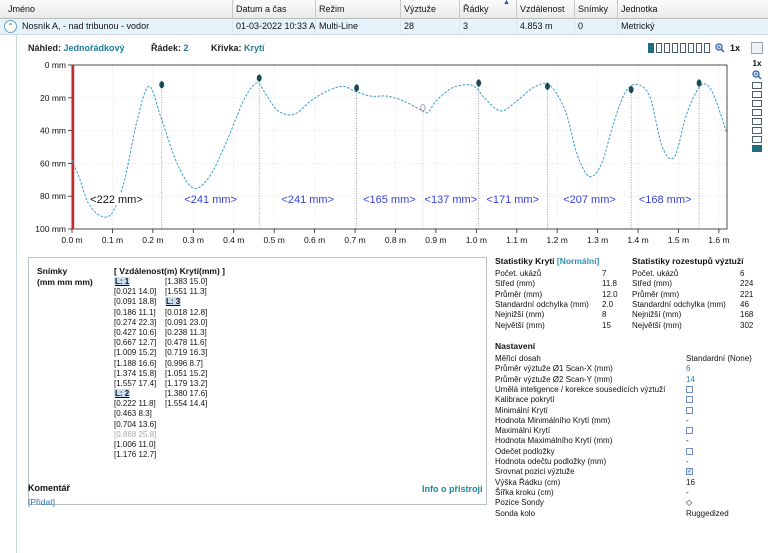  I want to click on cover-stat-value: 7, so click(604, 273).